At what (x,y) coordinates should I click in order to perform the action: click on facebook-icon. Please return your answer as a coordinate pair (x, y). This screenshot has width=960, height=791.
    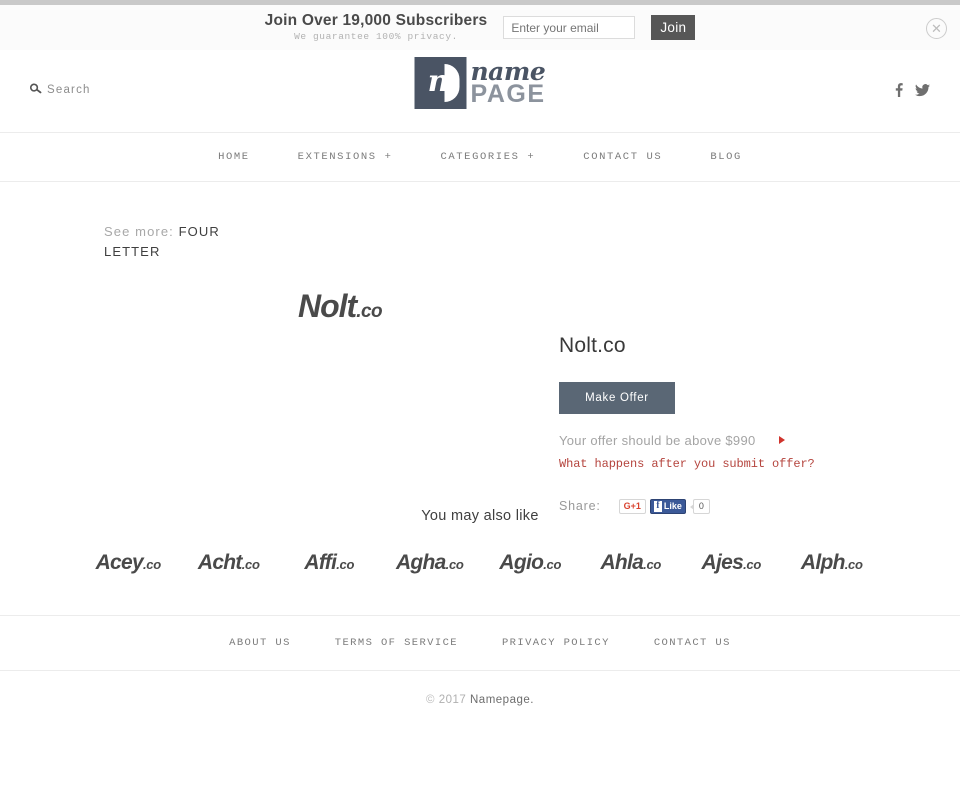
    Looking at the image, I should click on (899, 90).